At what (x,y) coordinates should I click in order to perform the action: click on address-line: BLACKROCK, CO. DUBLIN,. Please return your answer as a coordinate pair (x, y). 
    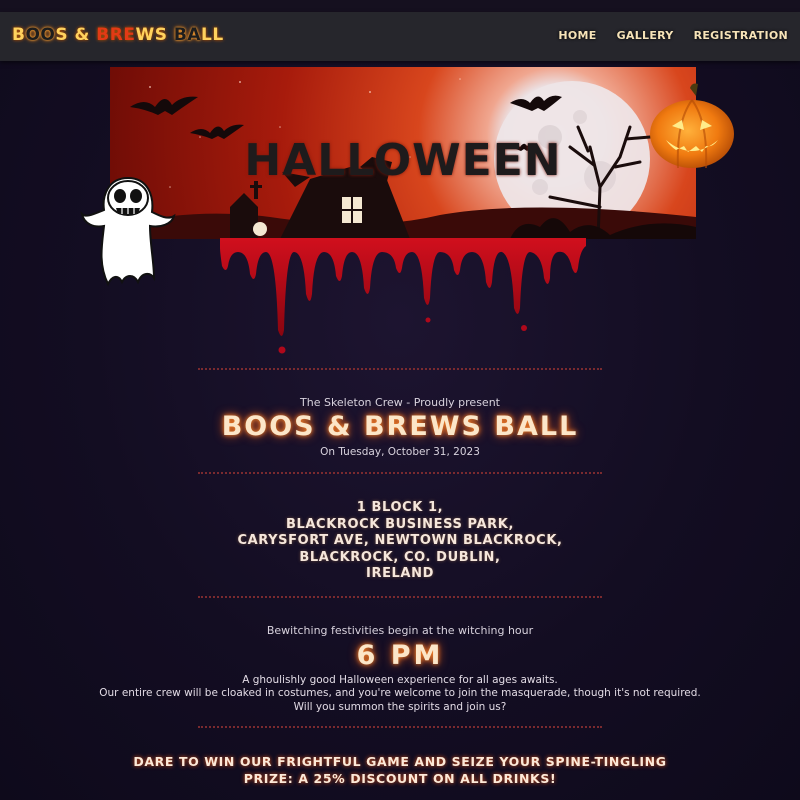
    Looking at the image, I should click on (400, 557).